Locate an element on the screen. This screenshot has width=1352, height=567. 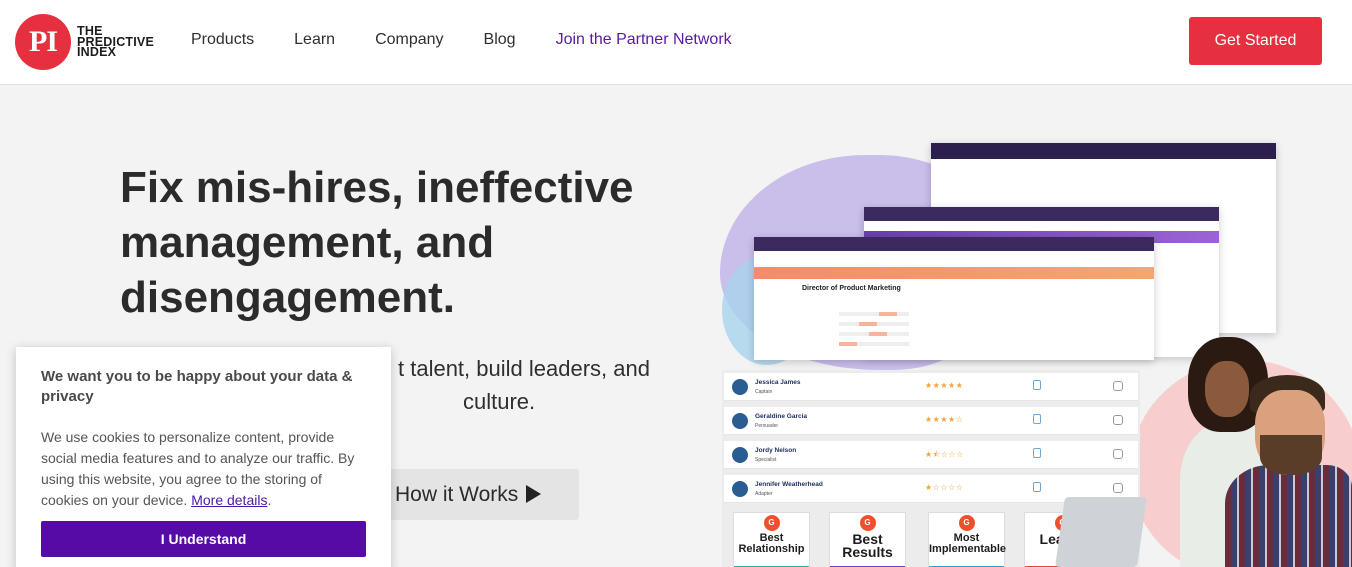
nav-partner-network: Join the Partner Network is located at coordinates (644, 40).